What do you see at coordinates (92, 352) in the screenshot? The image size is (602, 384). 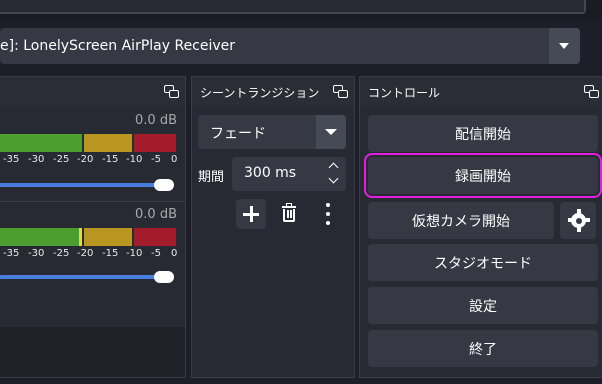 I see `mixer-empty-area` at bounding box center [92, 352].